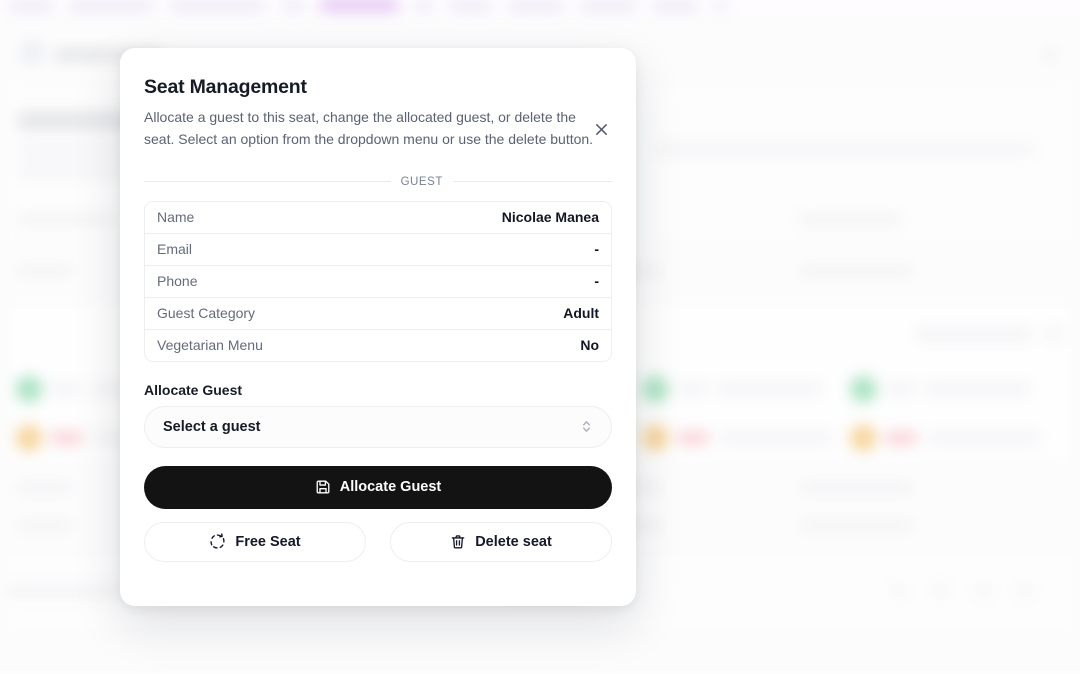  Describe the element at coordinates (513, 542) in the screenshot. I see `delete-seat-button-label: Delete seat` at that location.